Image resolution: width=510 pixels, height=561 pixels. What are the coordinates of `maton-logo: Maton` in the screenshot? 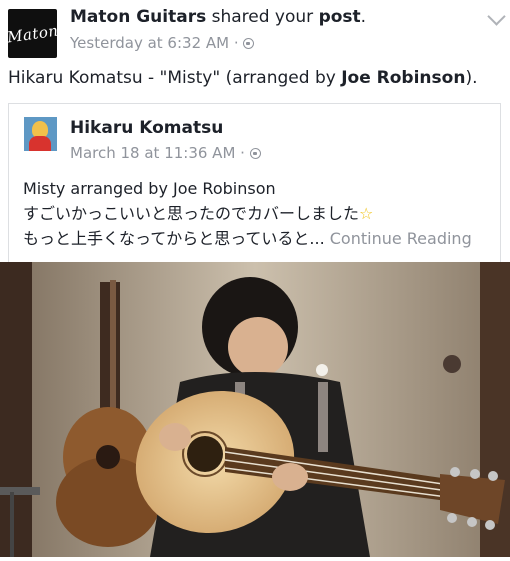 It's located at (32, 33).